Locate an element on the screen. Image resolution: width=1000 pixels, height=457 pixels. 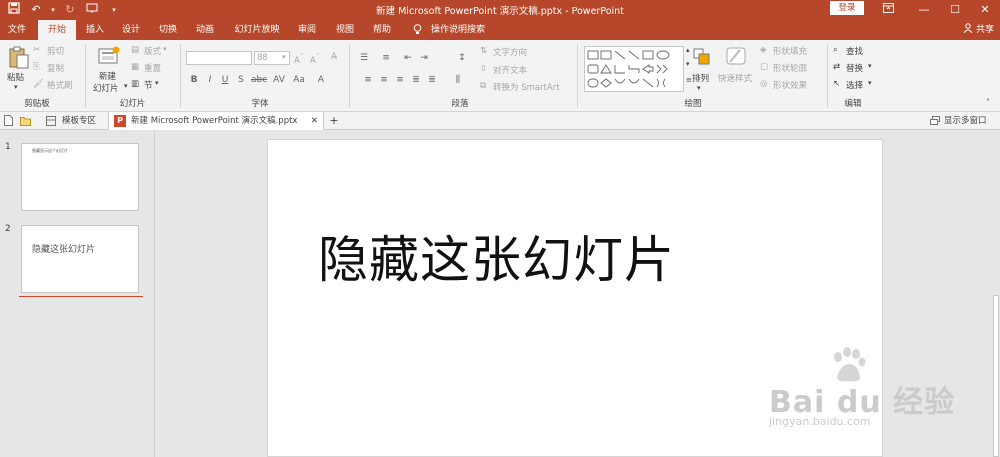
change-case-icon: Aa is located at coordinates (299, 80).